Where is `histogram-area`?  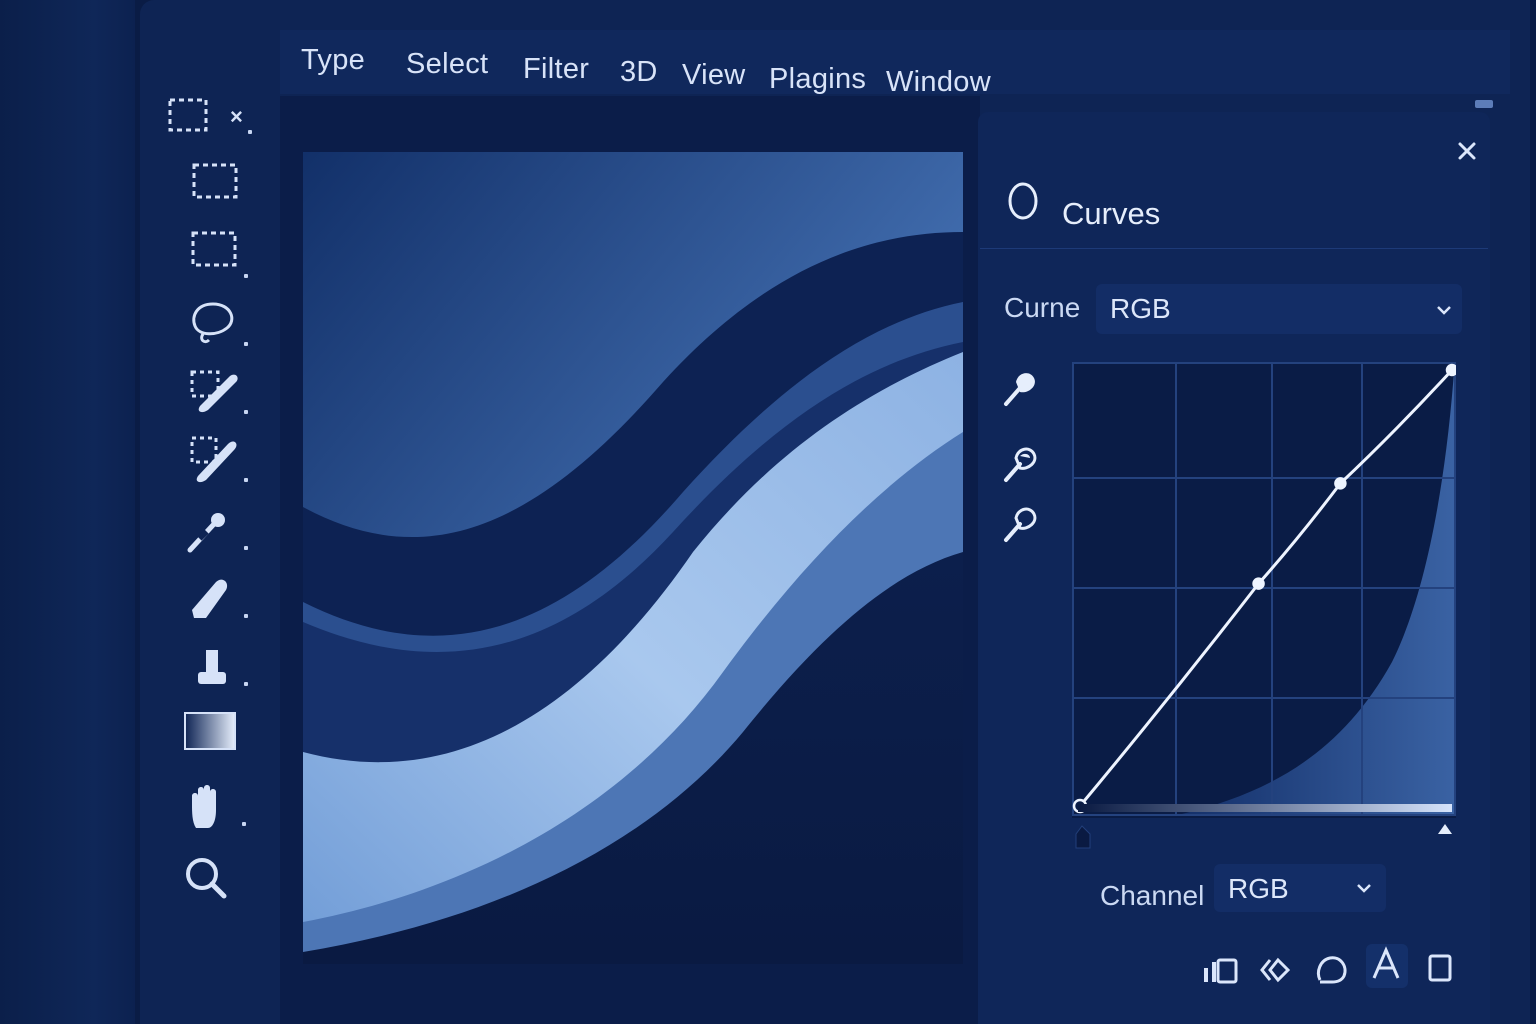
histogram-area is located at coordinates (1318, 593).